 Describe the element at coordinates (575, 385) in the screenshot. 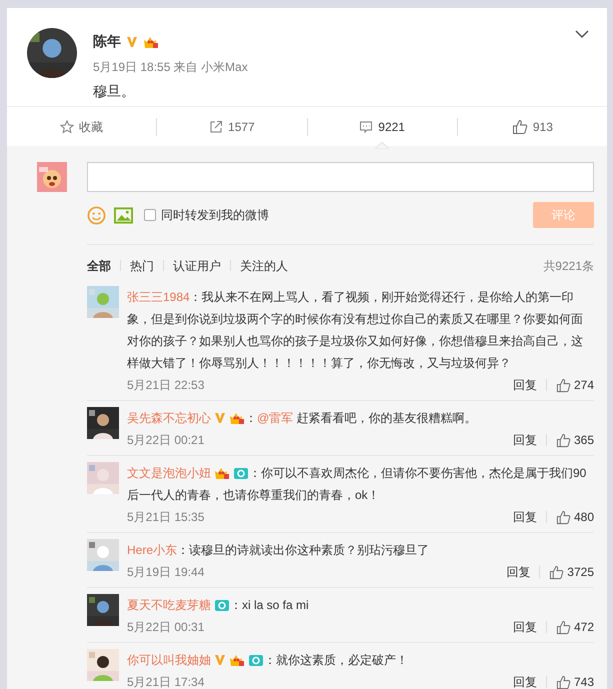

I see `like-button: 274` at that location.